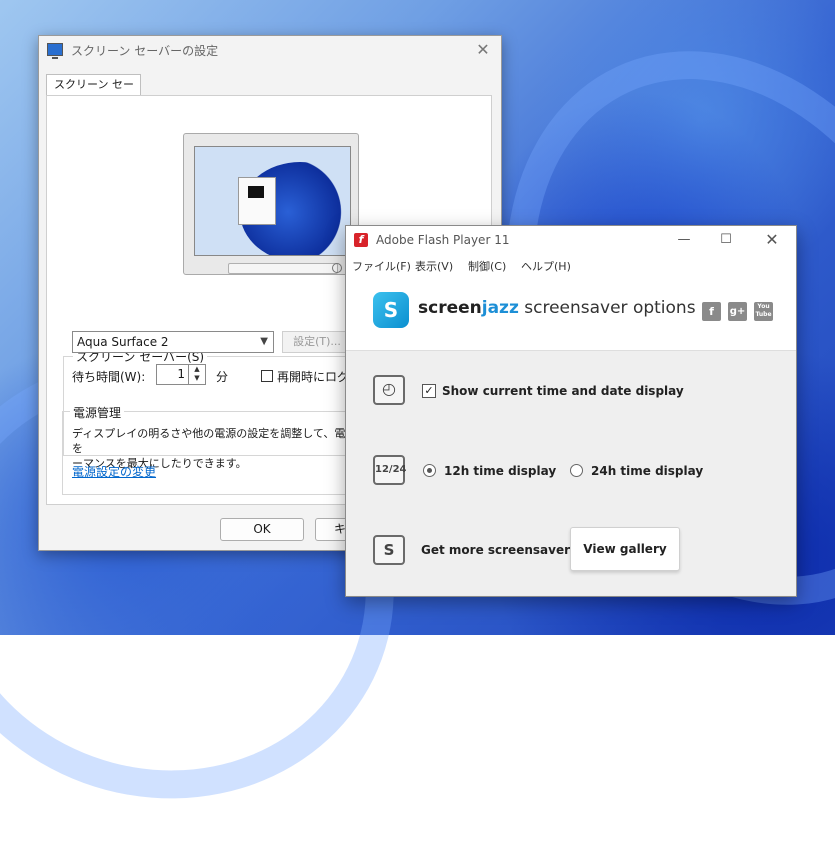  I want to click on flash-icon: f, so click(361, 240).